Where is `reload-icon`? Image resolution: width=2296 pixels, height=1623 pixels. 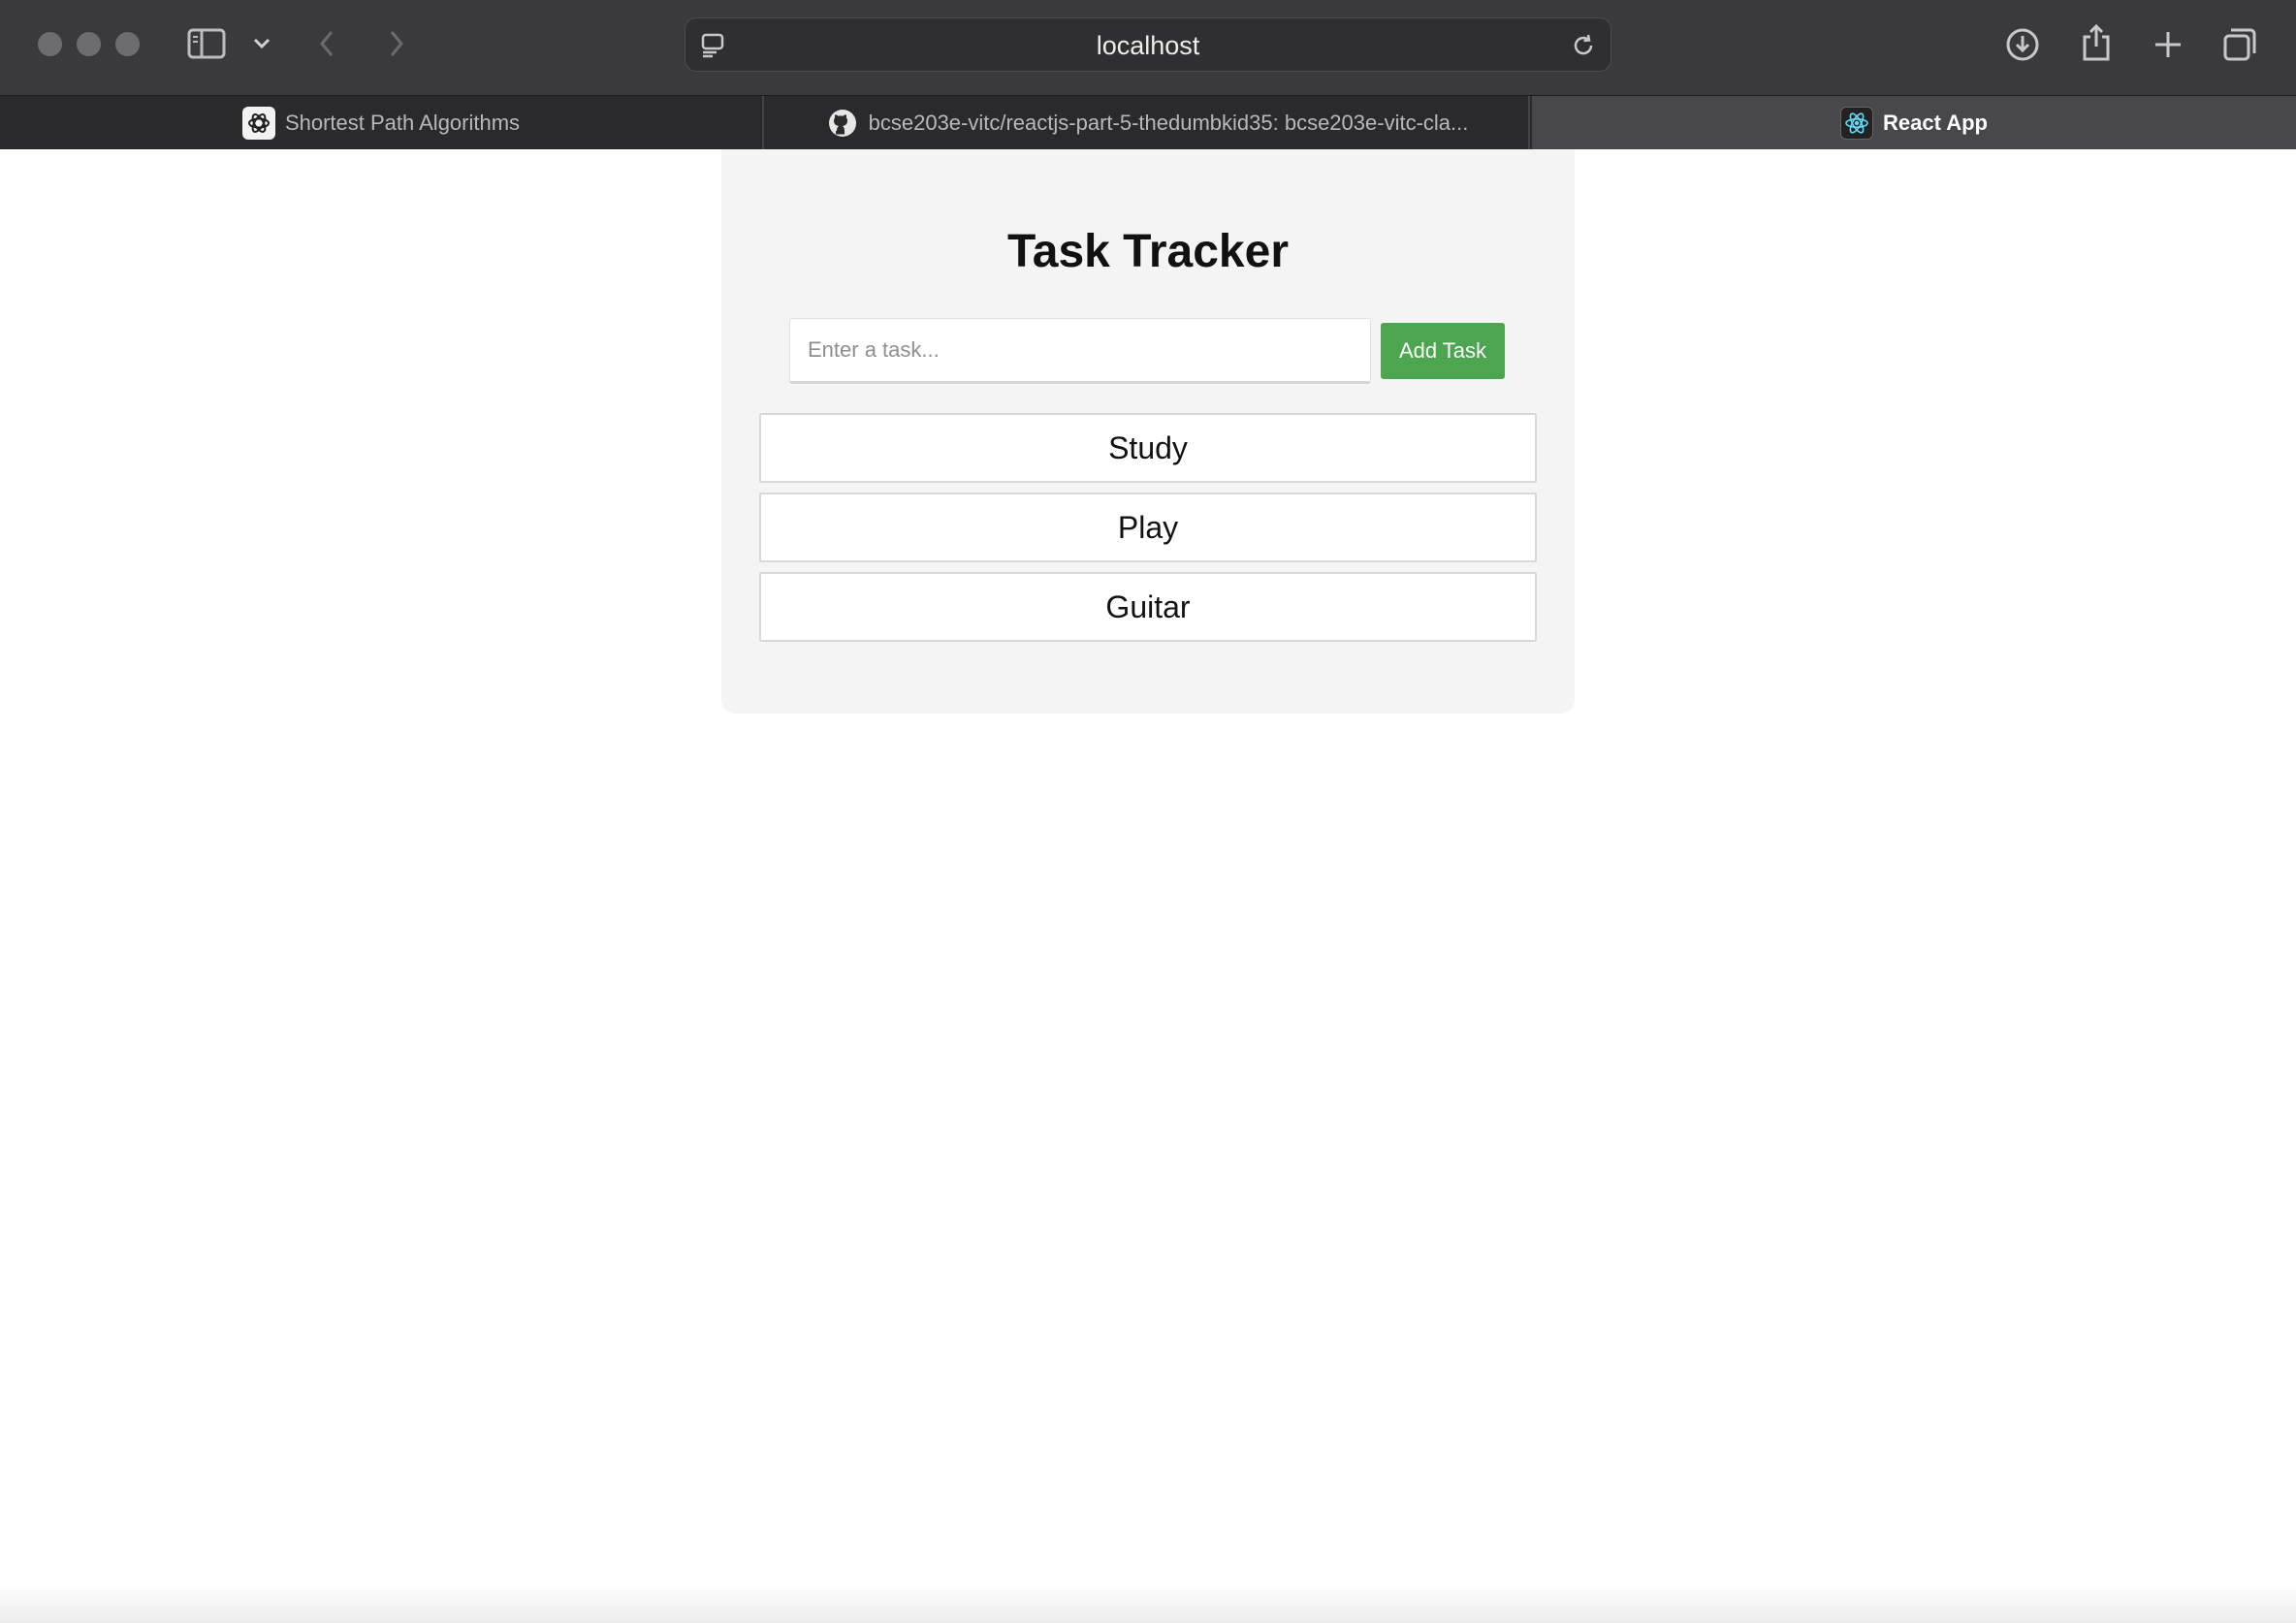 reload-icon is located at coordinates (1583, 48).